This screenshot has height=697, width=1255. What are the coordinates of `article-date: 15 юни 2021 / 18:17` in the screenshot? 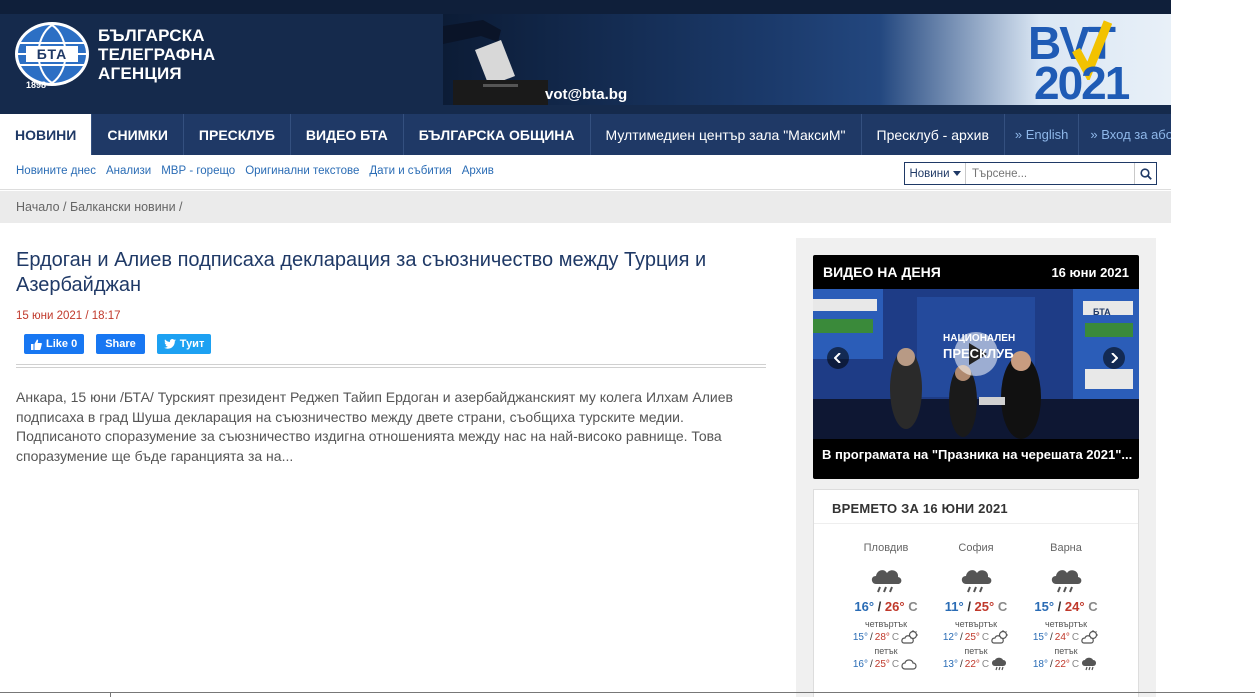 It's located at (68, 316).